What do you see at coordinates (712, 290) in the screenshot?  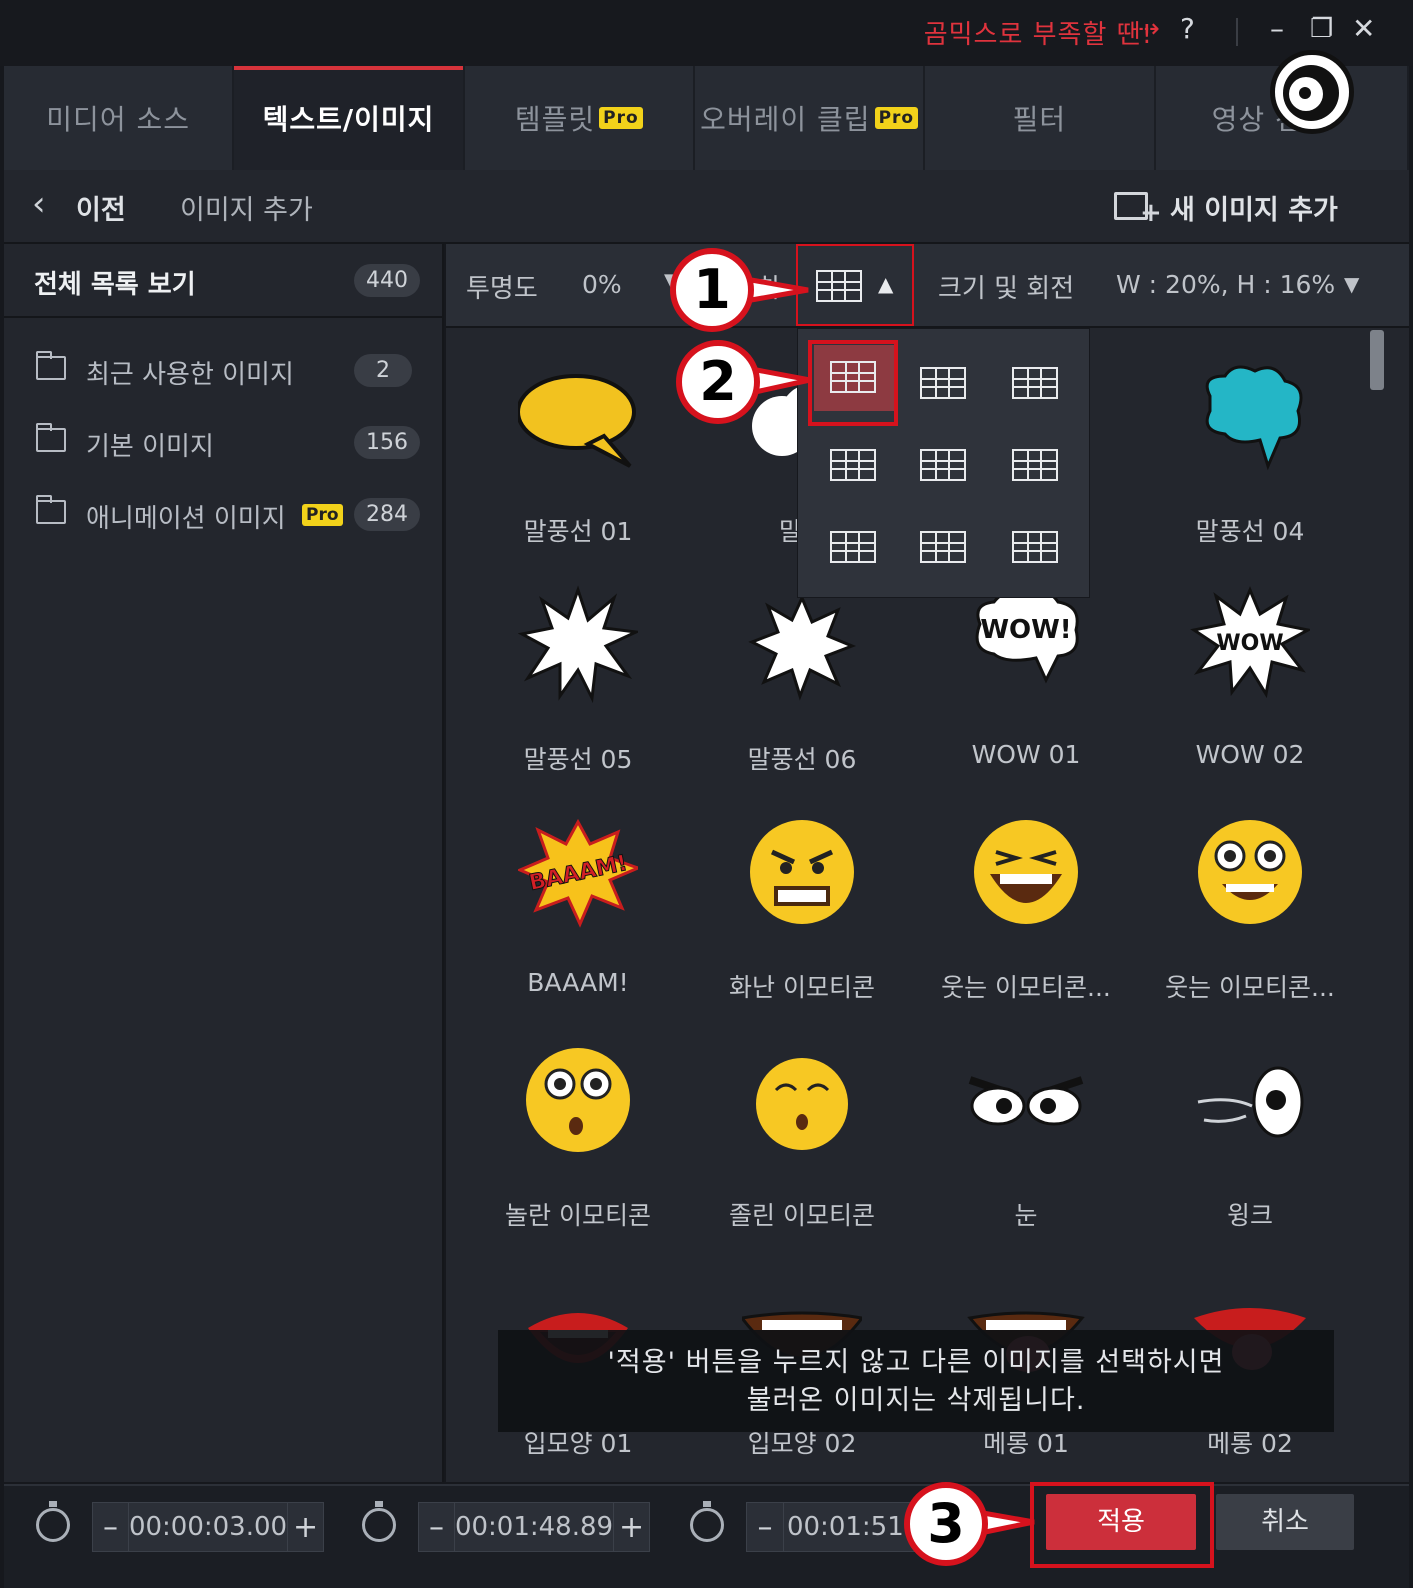 I see `annotation-badge-1: 1` at bounding box center [712, 290].